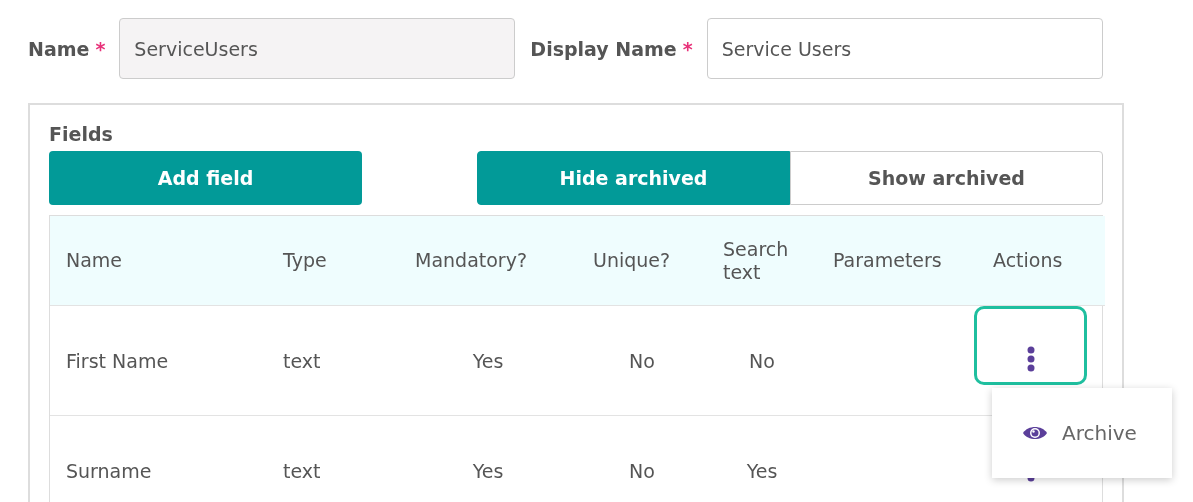  I want to click on column-header: Actions, so click(1028, 260).